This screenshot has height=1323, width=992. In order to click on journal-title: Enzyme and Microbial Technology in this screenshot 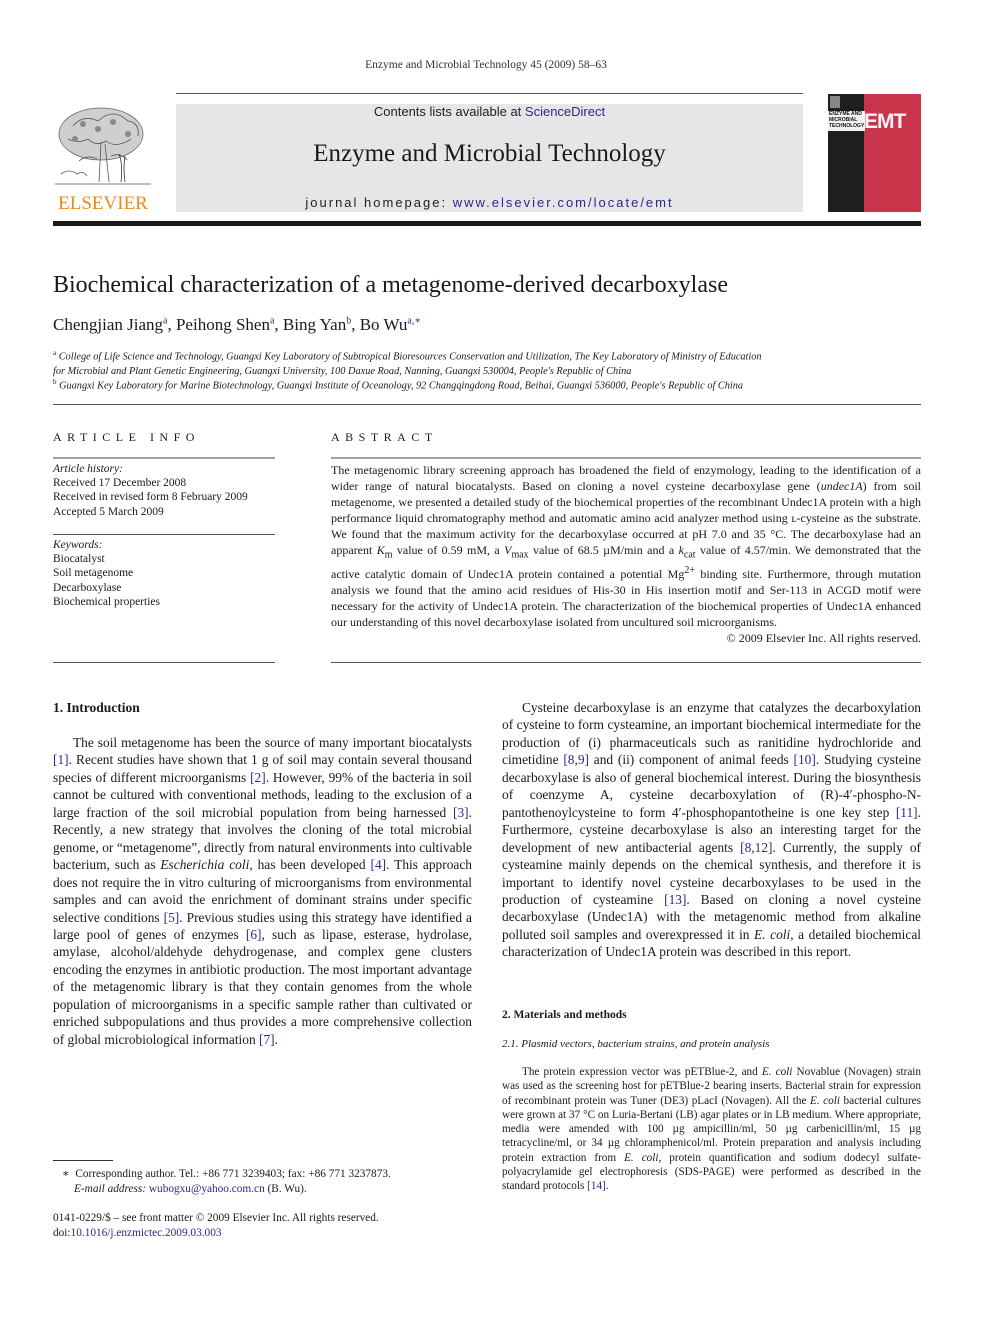, I will do `click(489, 153)`.